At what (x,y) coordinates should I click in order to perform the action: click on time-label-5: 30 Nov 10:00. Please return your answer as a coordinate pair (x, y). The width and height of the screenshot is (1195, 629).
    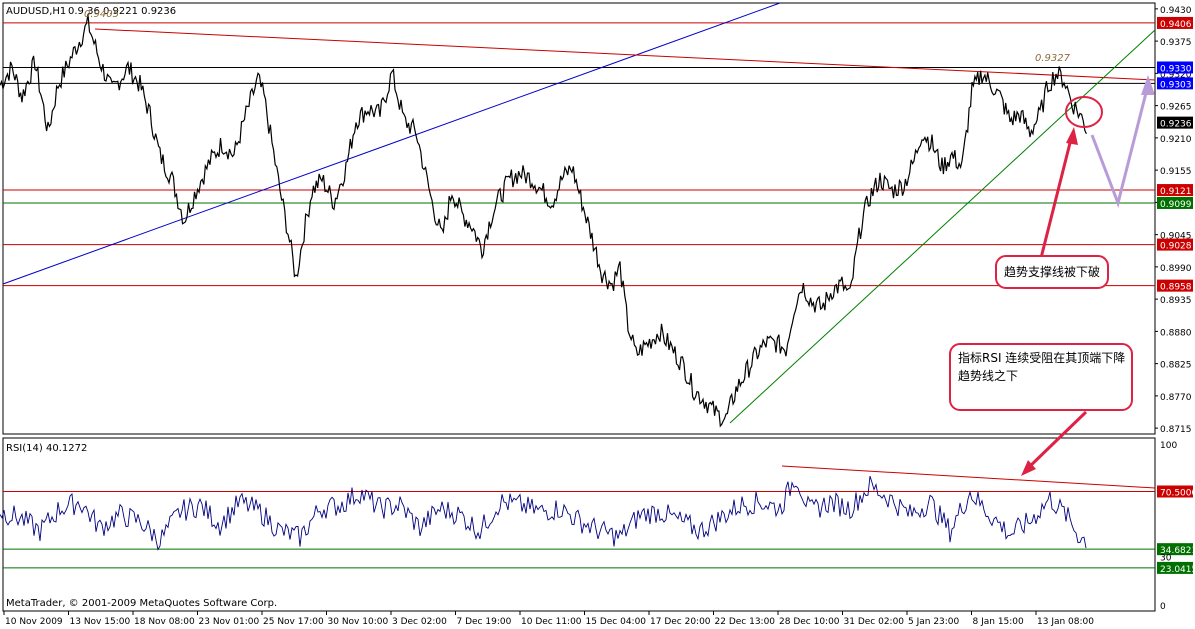
    Looking at the image, I should click on (358, 622).